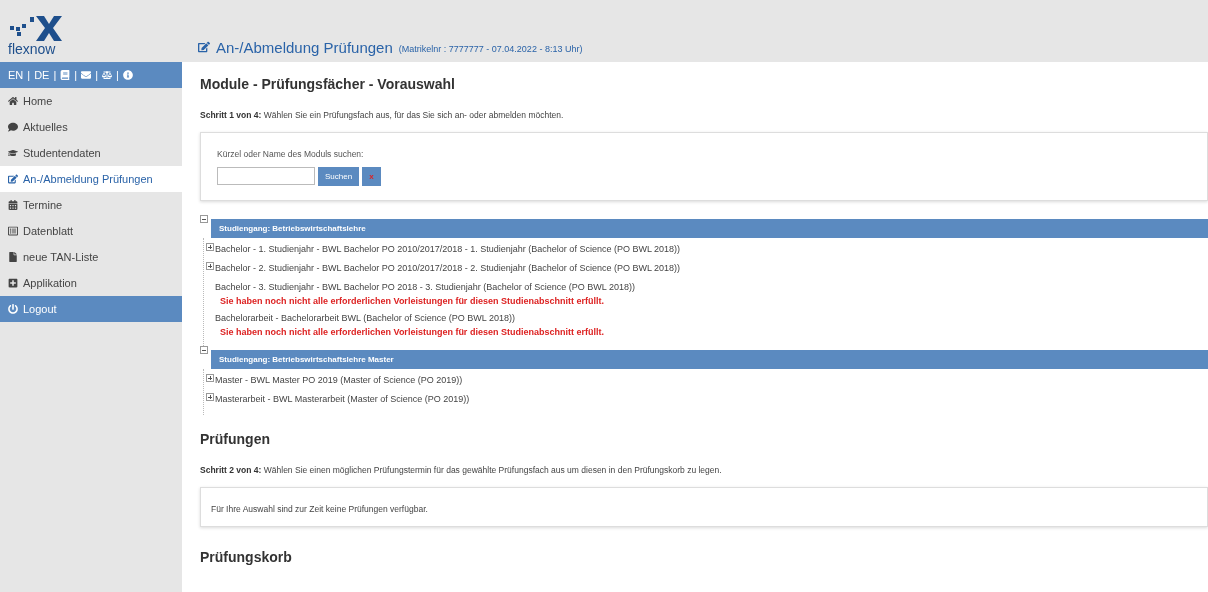 The width and height of the screenshot is (1208, 592). I want to click on step-text: Schritt 1 von 4: Wählen Sie ein Prüfungsfach aus, für das Sie sich an- oder abmelden möchten., so click(382, 115).